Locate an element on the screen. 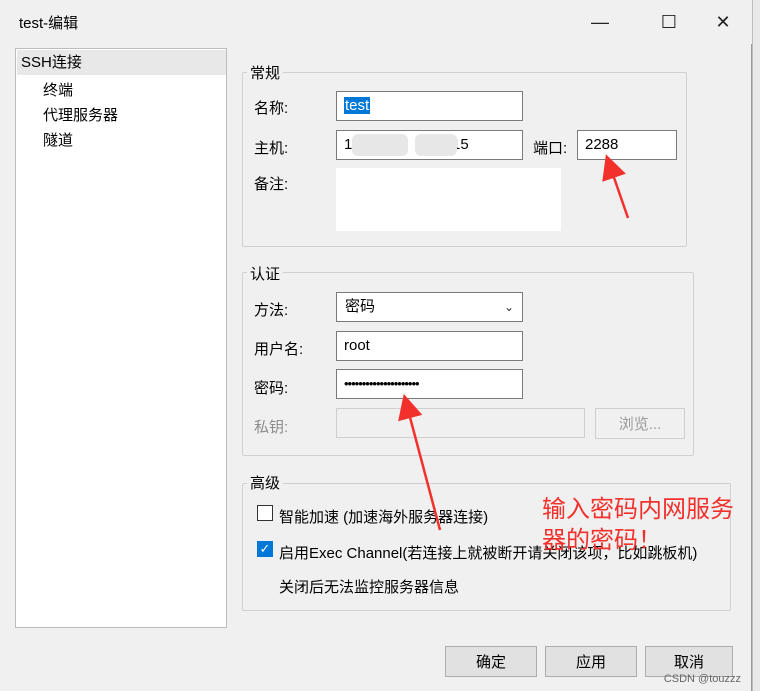 The image size is (760, 691). exec-channel-checkbox: ✓ is located at coordinates (265, 549).